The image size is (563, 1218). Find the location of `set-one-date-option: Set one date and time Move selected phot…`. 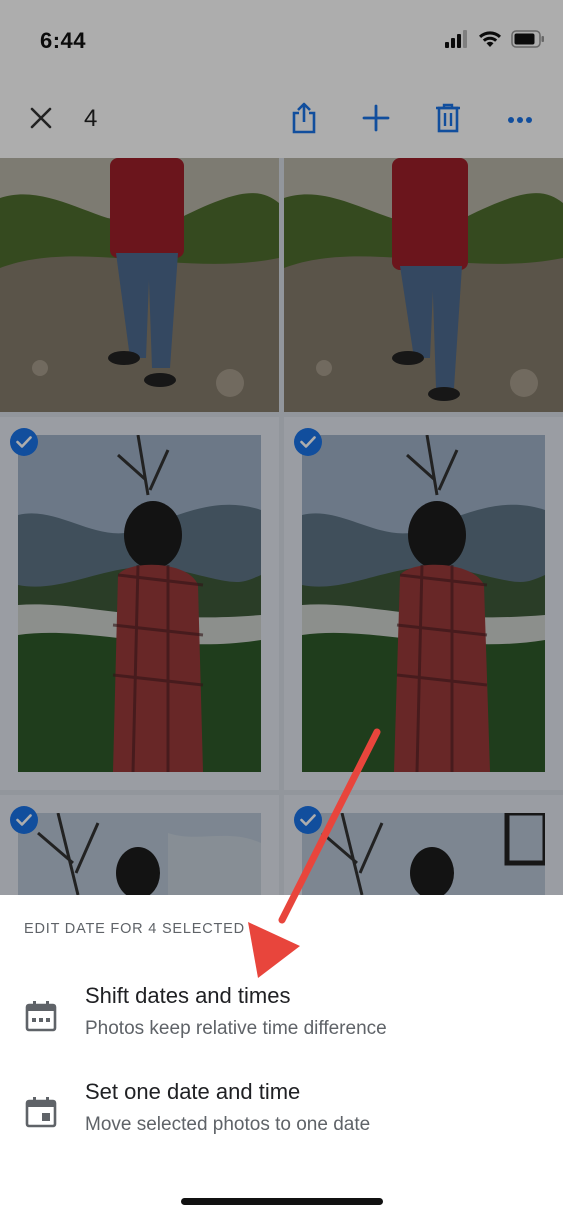

set-one-date-option: Set one date and time Move selected phot… is located at coordinates (281, 1121).